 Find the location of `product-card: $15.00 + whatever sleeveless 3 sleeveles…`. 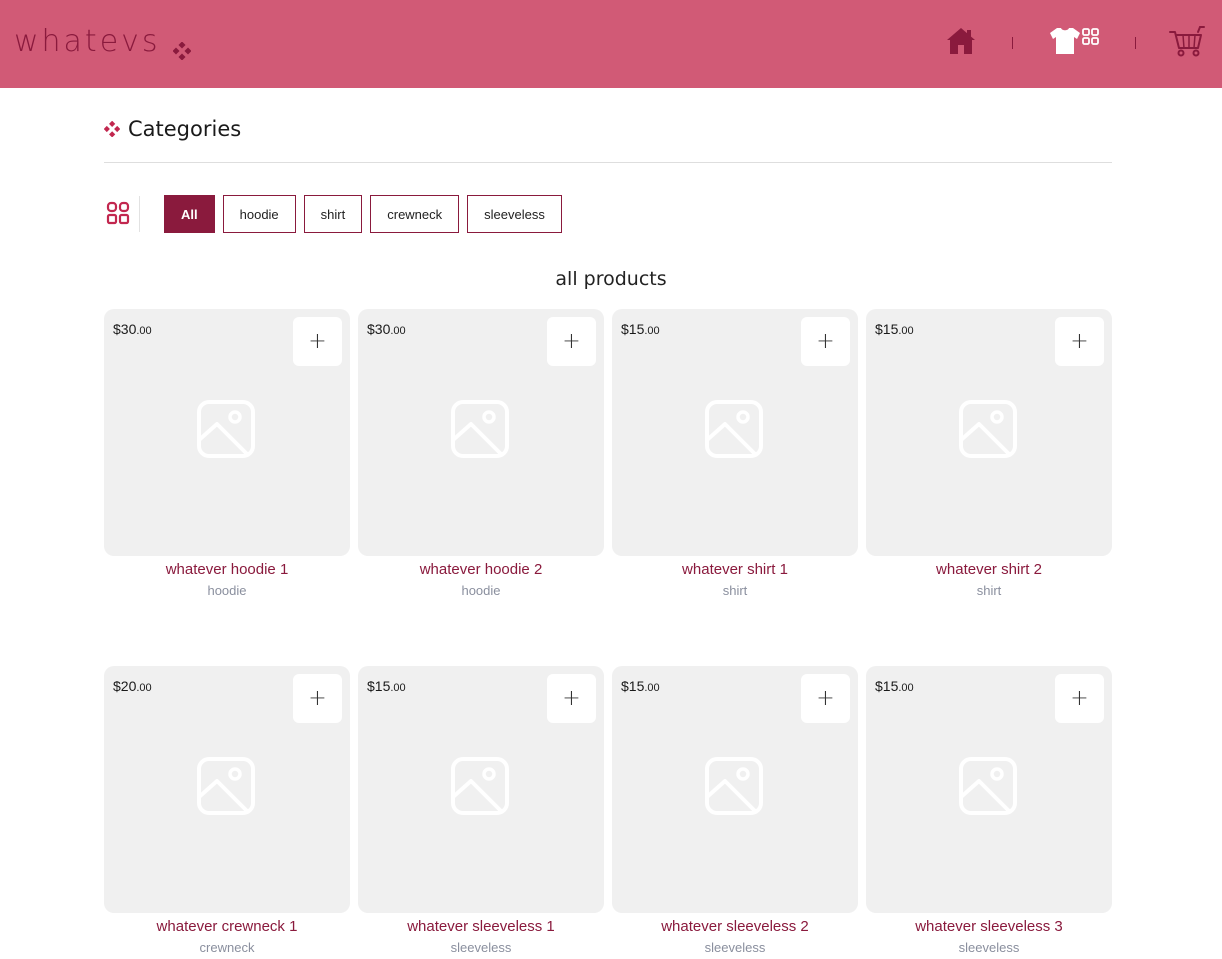

product-card: $15.00 + whatever sleeveless 3 sleeveles… is located at coordinates (989, 810).